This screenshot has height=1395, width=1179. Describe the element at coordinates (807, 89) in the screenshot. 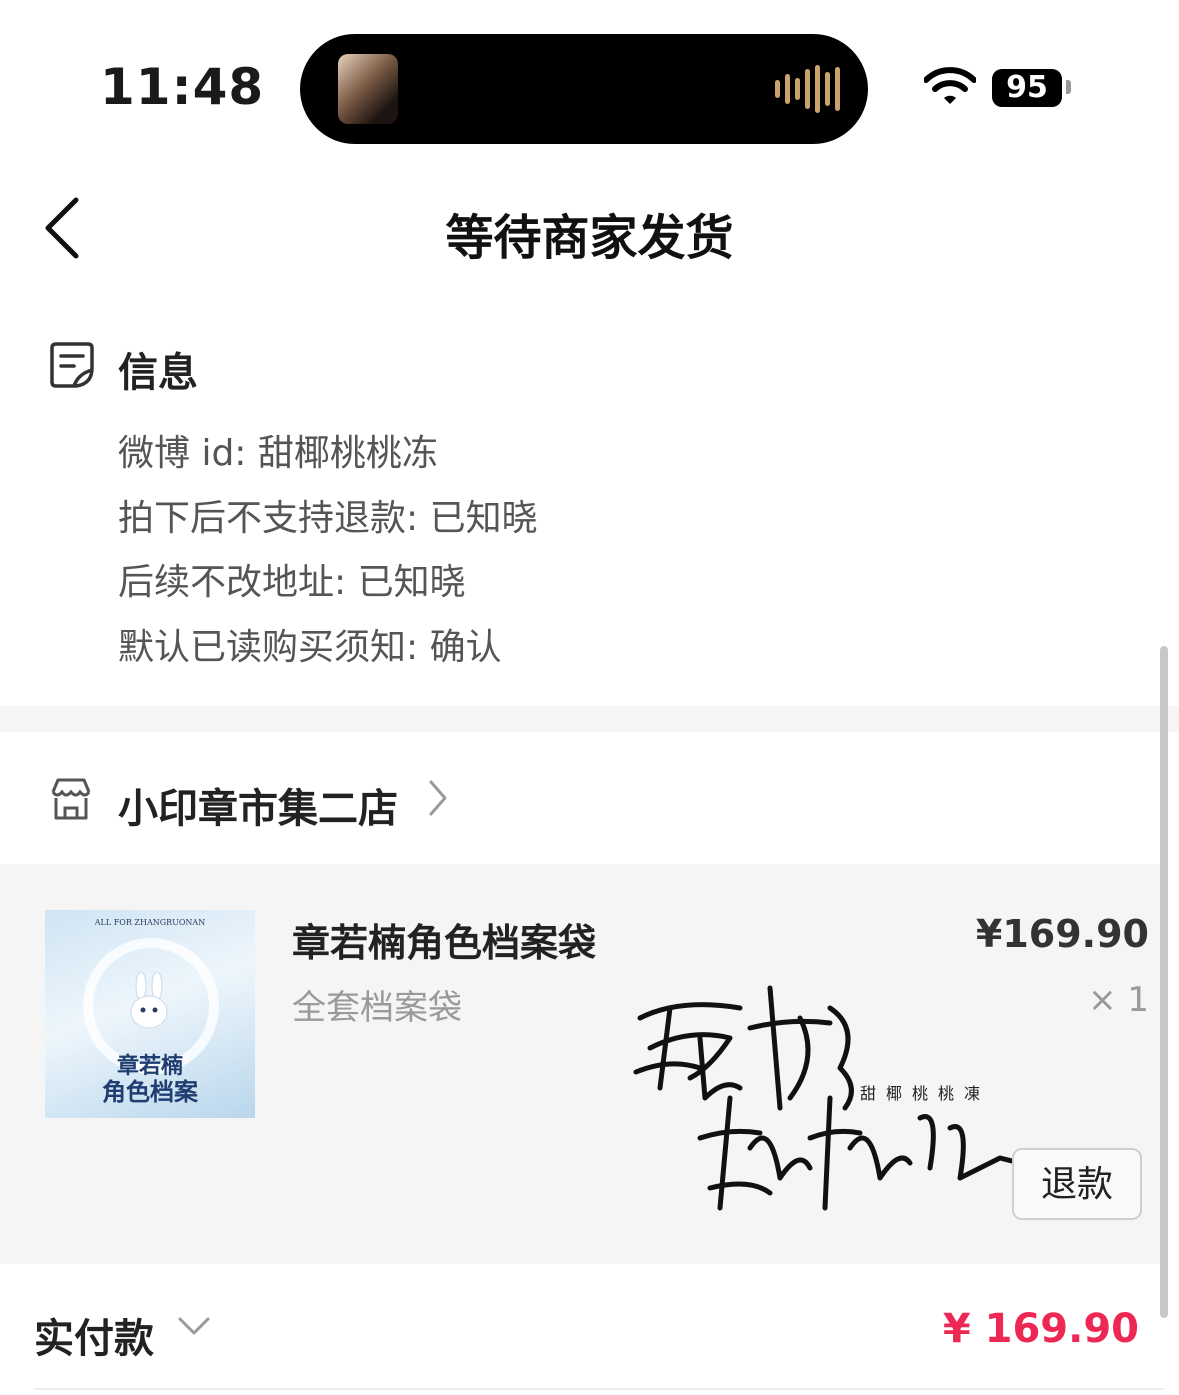

I see `audio-waveform-icon` at that location.